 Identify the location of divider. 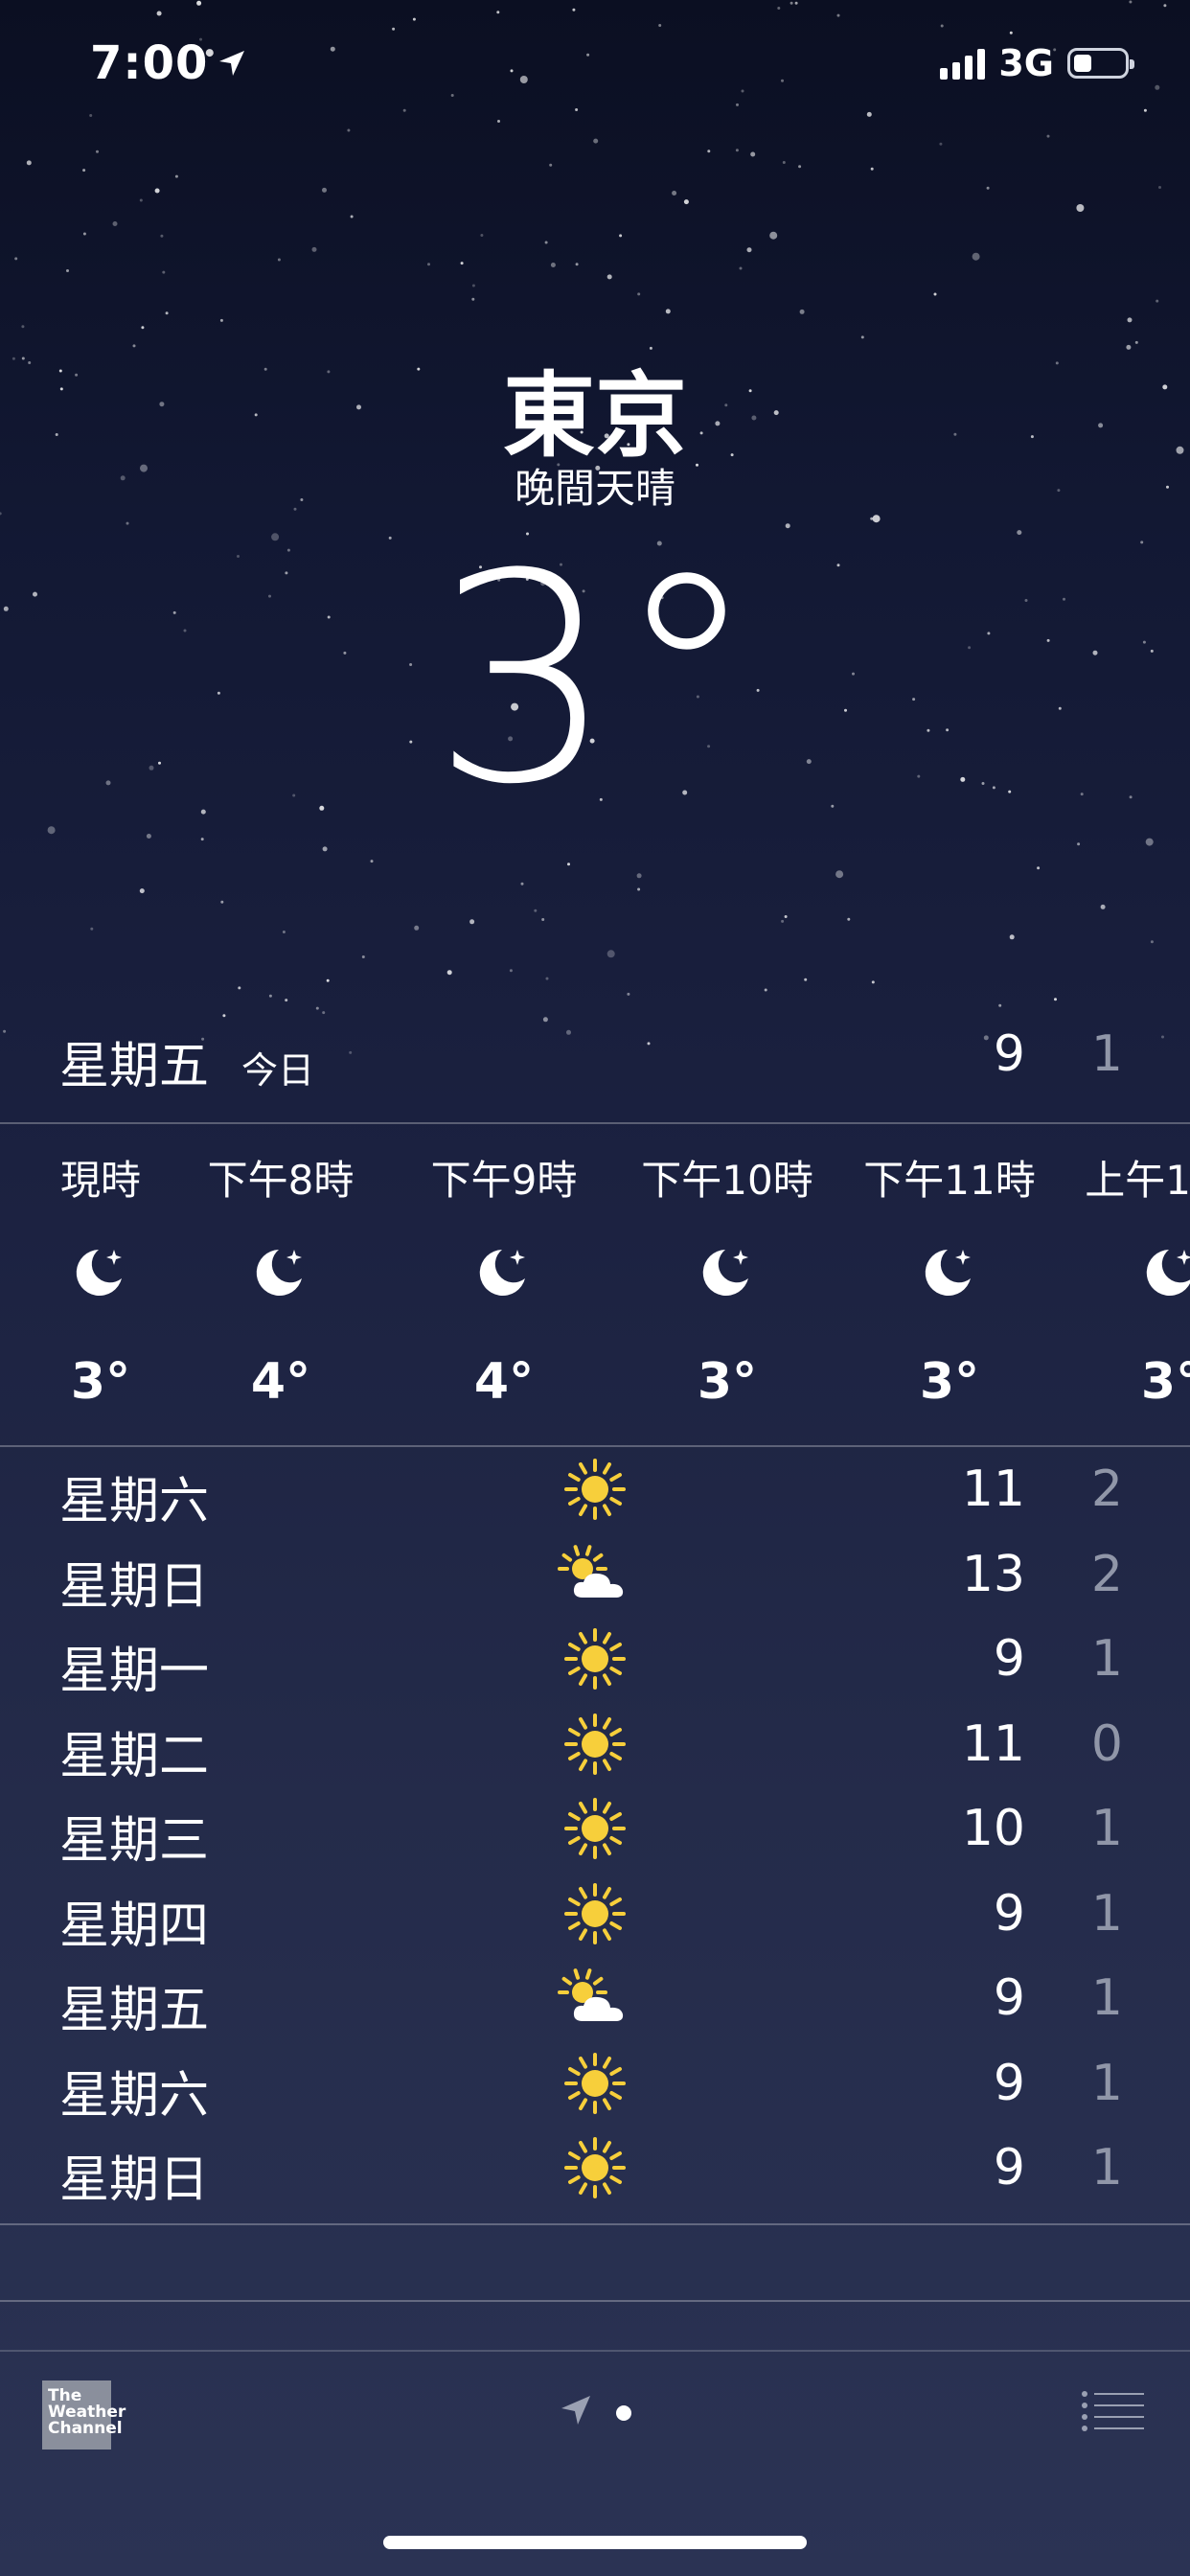
(595, 2301).